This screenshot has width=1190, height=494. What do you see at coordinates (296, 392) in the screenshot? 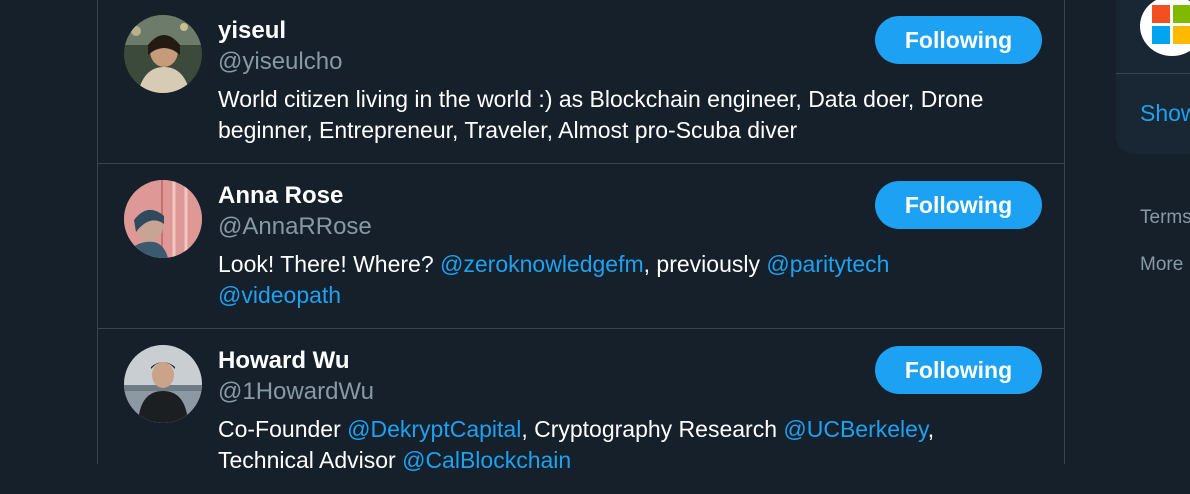
I see `user-handle: @1HowardWu` at bounding box center [296, 392].